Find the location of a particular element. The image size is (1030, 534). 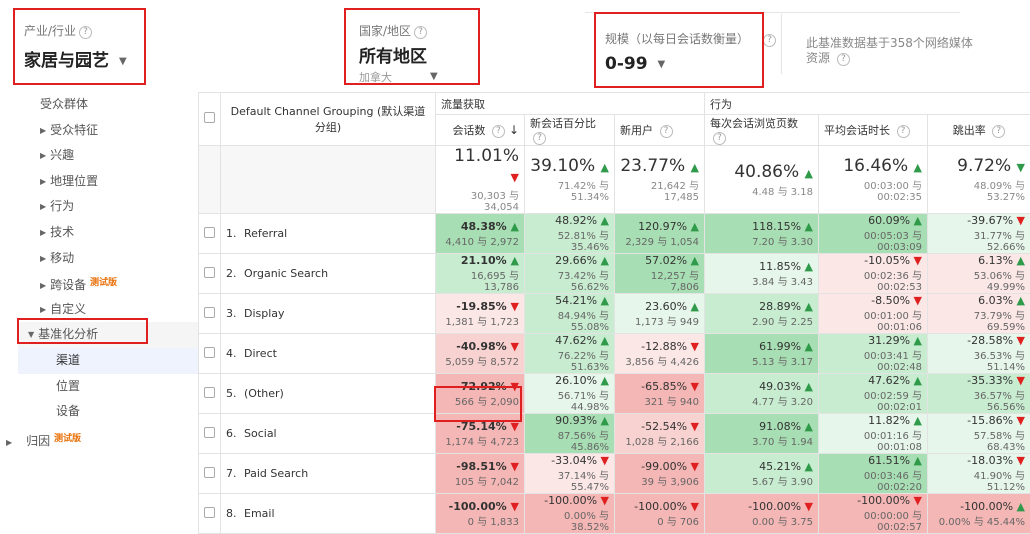

metric-cell: -12.88% ▼3,856 与 4,426 is located at coordinates (660, 354).